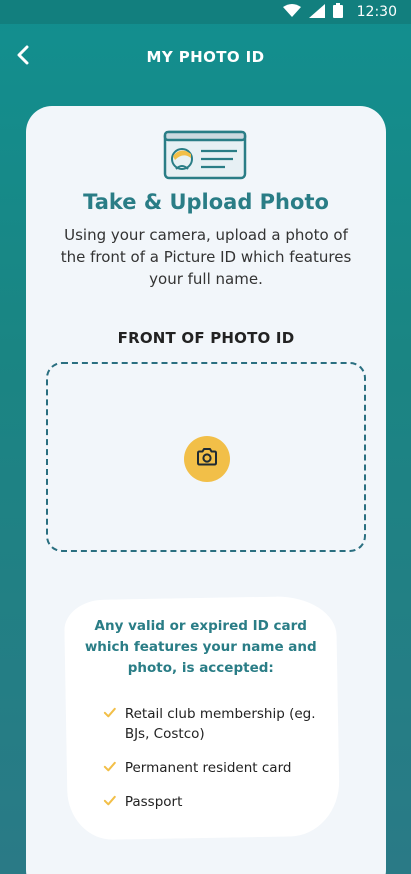 Image resolution: width=411 pixels, height=874 pixels. Describe the element at coordinates (291, 12) in the screenshot. I see `wifi-icon` at that location.